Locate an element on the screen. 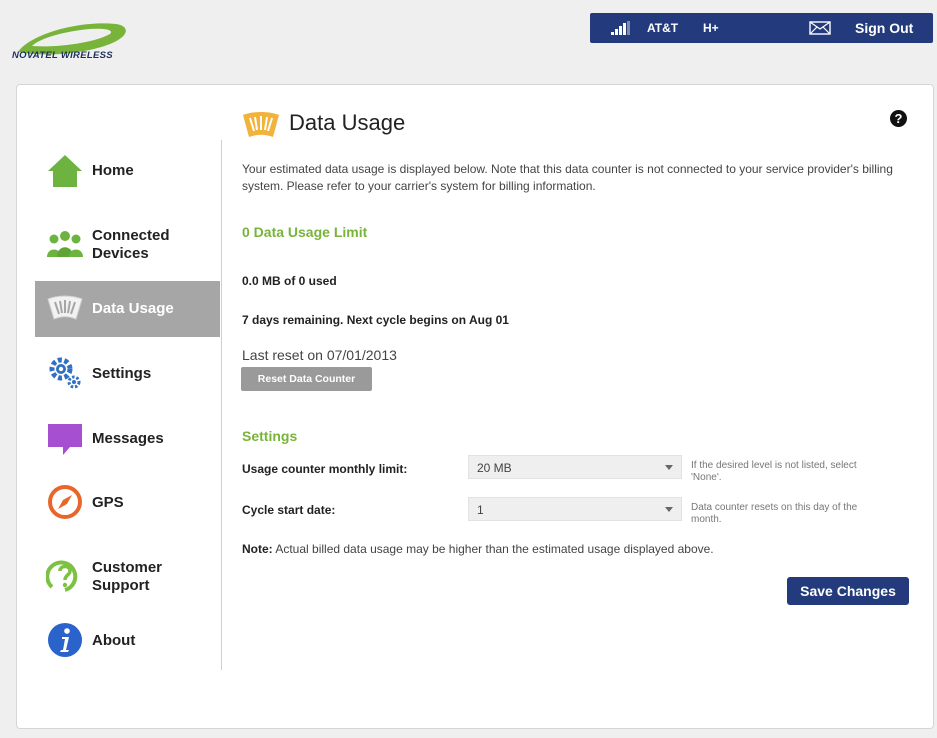  sidebar-item-settings: Settings is located at coordinates (127, 374).